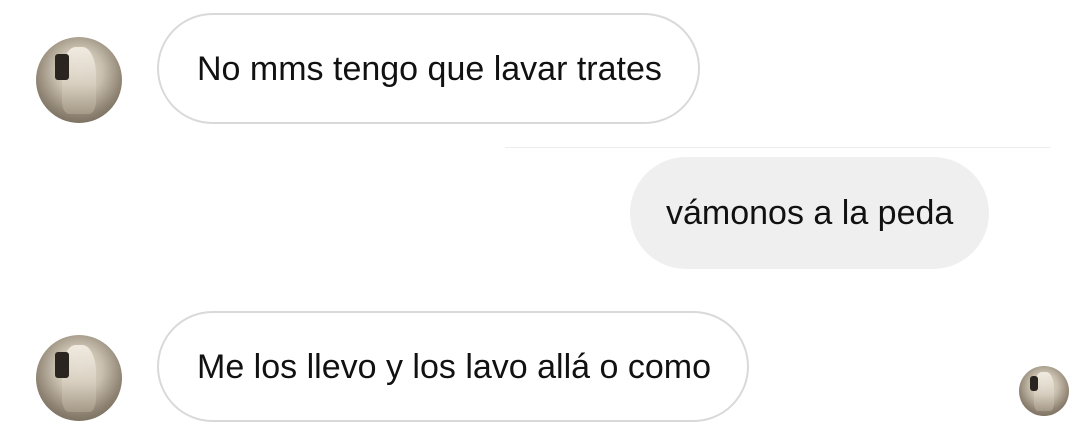 Image resolution: width=1080 pixels, height=440 pixels. What do you see at coordinates (1044, 391) in the screenshot?
I see `seen-receipt-avatar` at bounding box center [1044, 391].